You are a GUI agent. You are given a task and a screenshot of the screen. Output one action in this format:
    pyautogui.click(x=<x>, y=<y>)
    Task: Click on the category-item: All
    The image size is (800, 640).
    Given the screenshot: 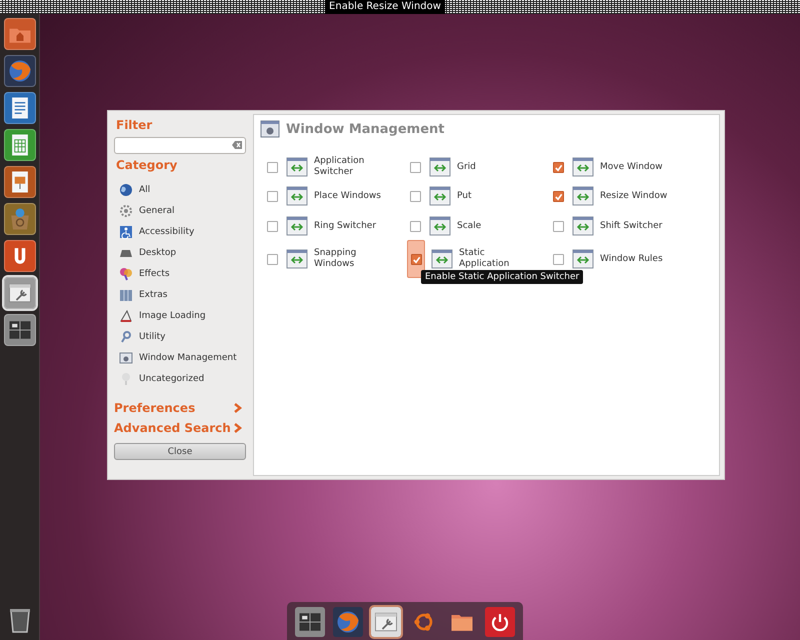 What is the action you would take?
    pyautogui.click(x=182, y=190)
    